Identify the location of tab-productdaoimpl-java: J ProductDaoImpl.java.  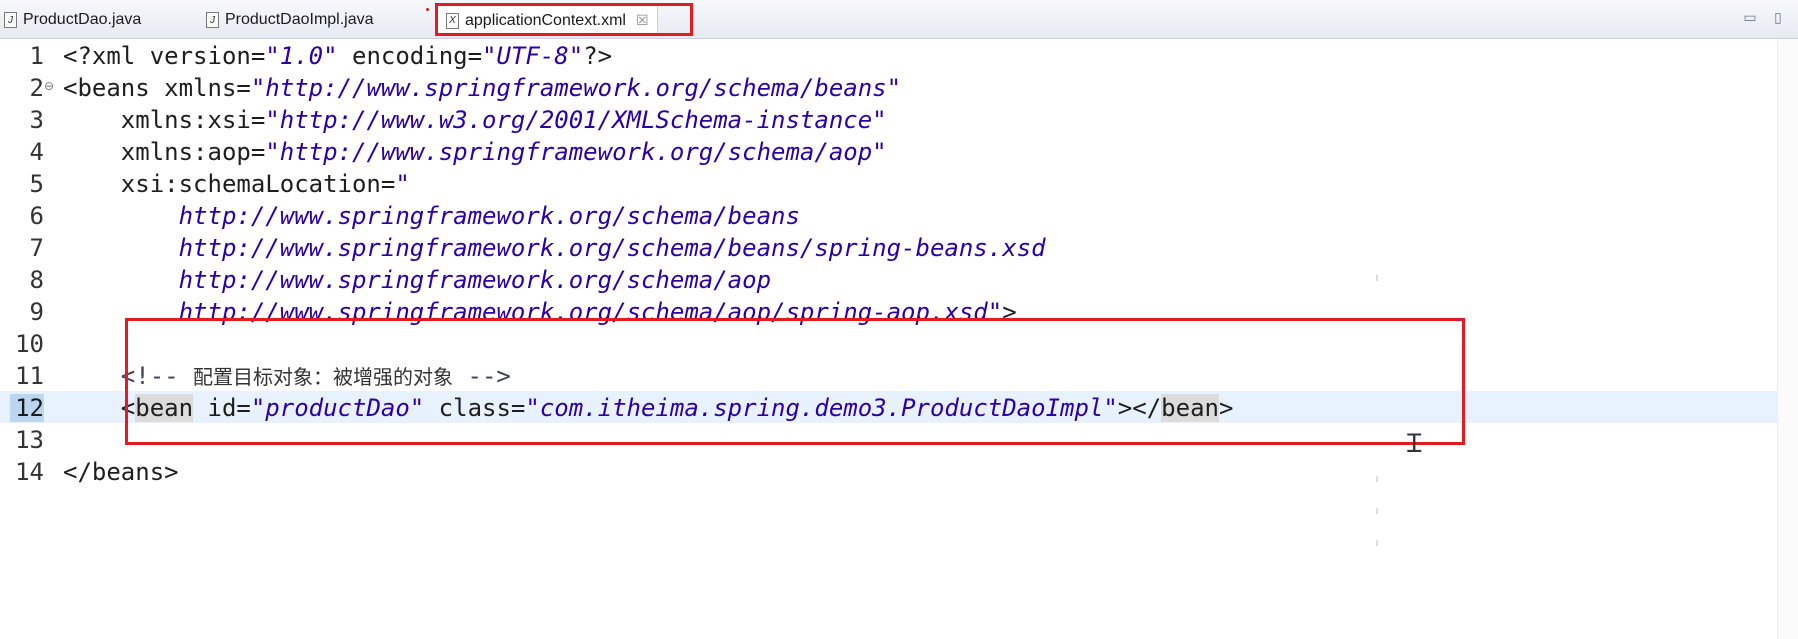
(290, 20).